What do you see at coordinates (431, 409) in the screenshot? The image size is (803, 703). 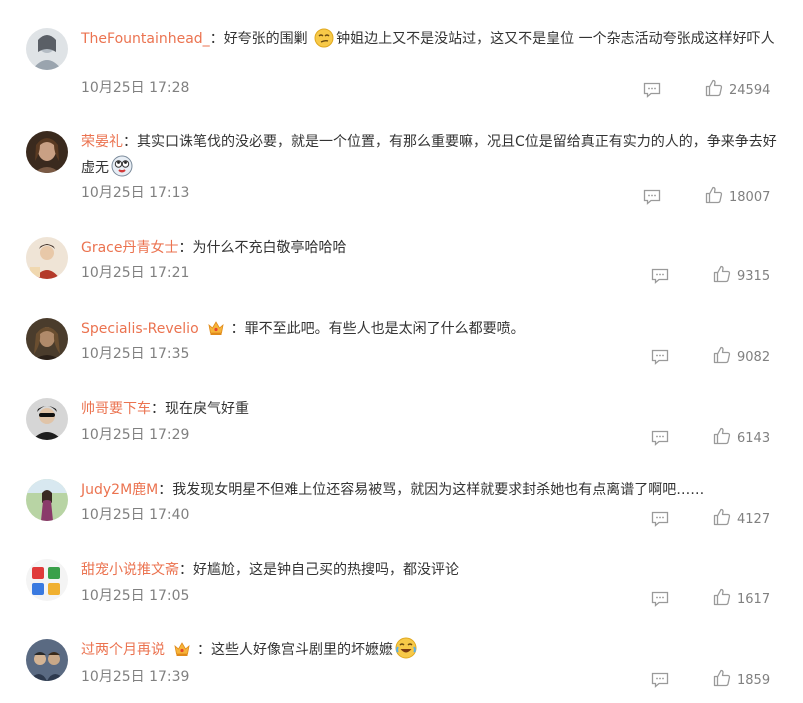 I see `comment-text-block: 帅哥要下车：现在戾气好重` at bounding box center [431, 409].